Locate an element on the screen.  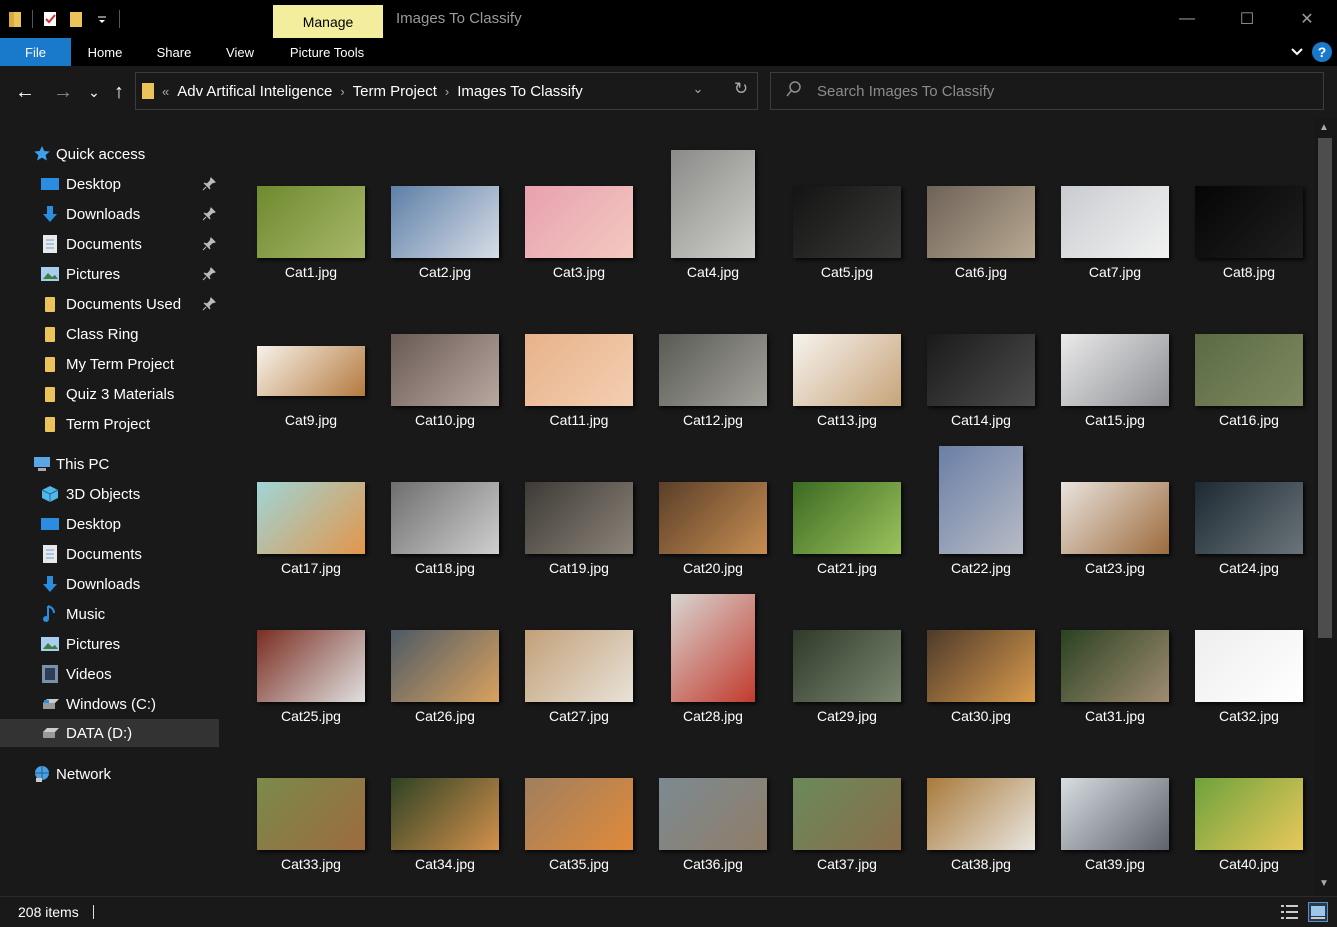
file-item: Cat26.jpg is located at coordinates (445, 649).